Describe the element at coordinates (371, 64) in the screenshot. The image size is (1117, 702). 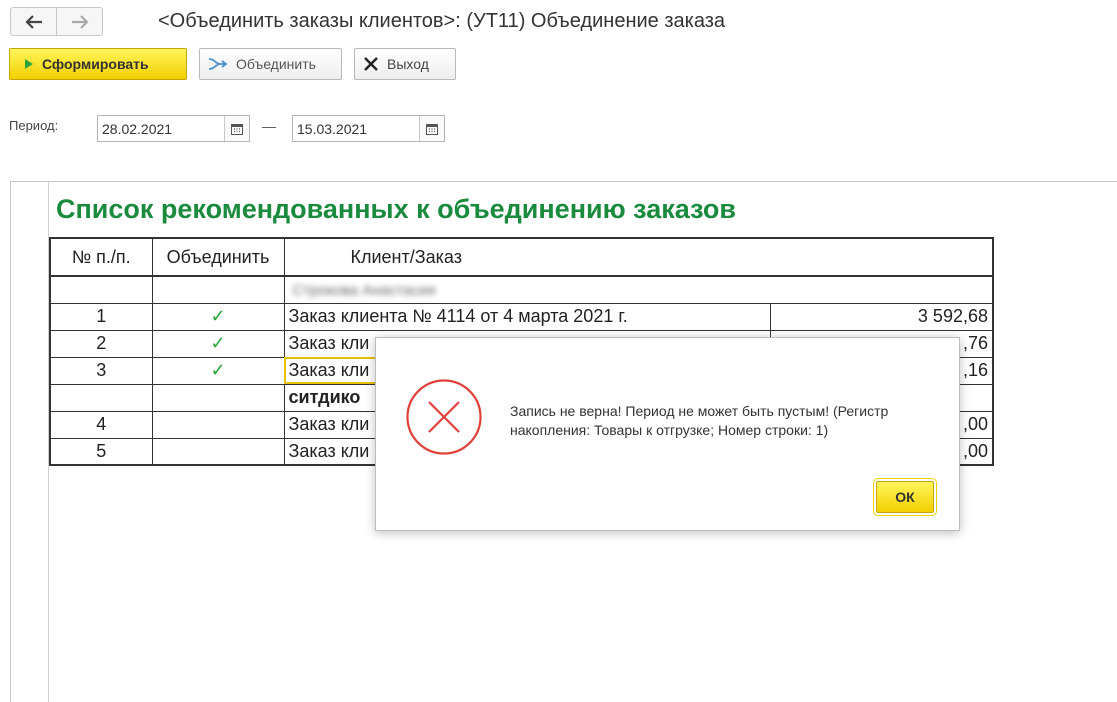
I see `close-icon` at that location.